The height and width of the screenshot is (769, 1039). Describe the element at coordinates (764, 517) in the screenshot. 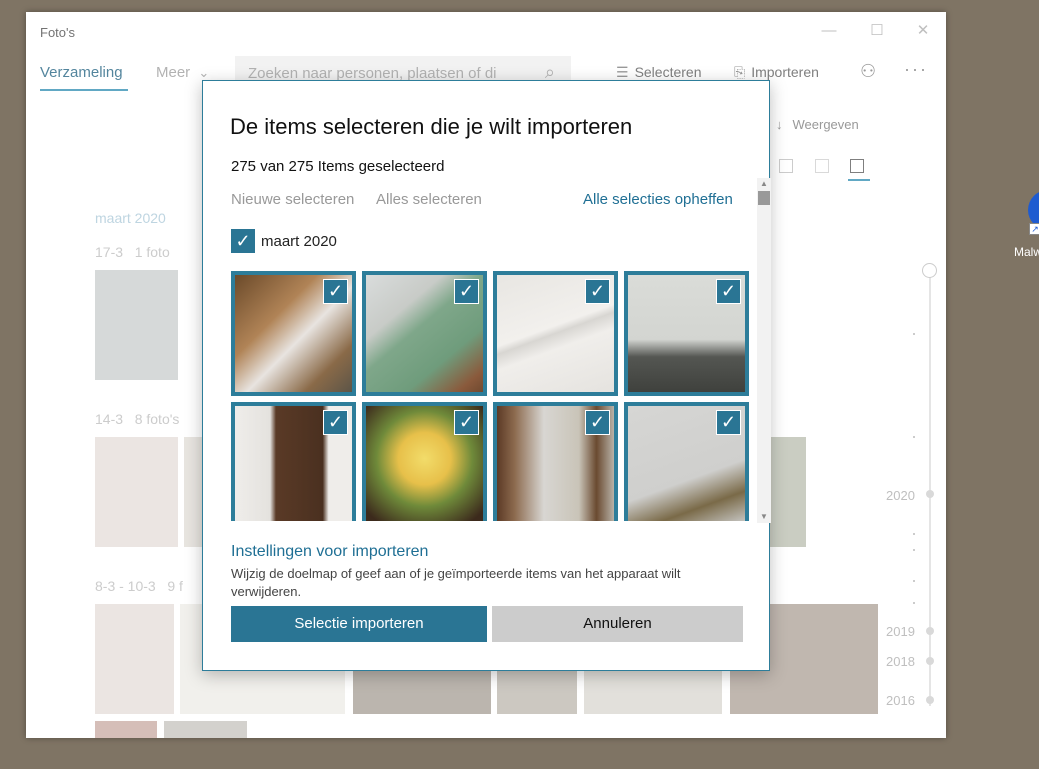

I see `scroll-down-icon: ▼` at that location.